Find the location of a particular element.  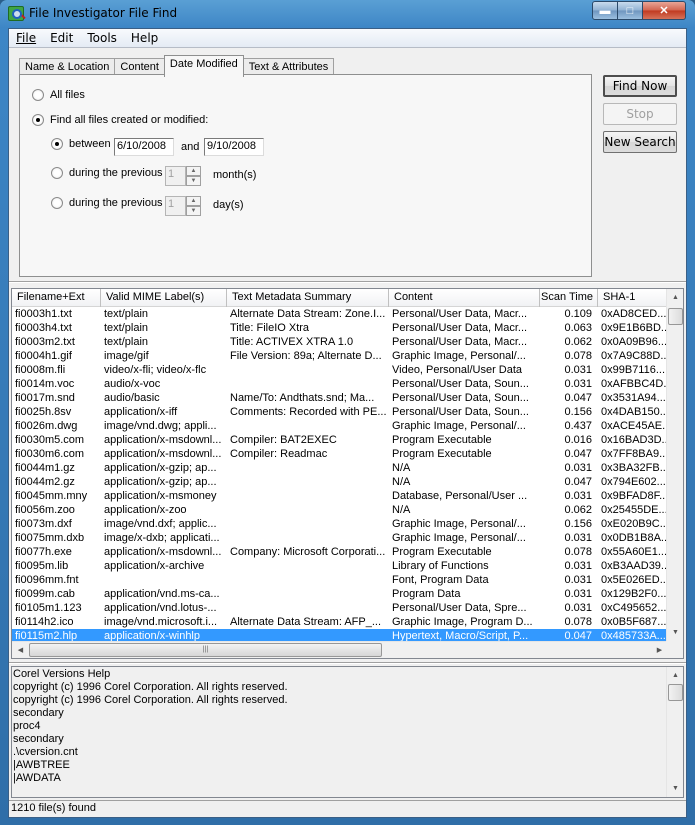

column-header-sha1: SHA-1 is located at coordinates (633, 298).